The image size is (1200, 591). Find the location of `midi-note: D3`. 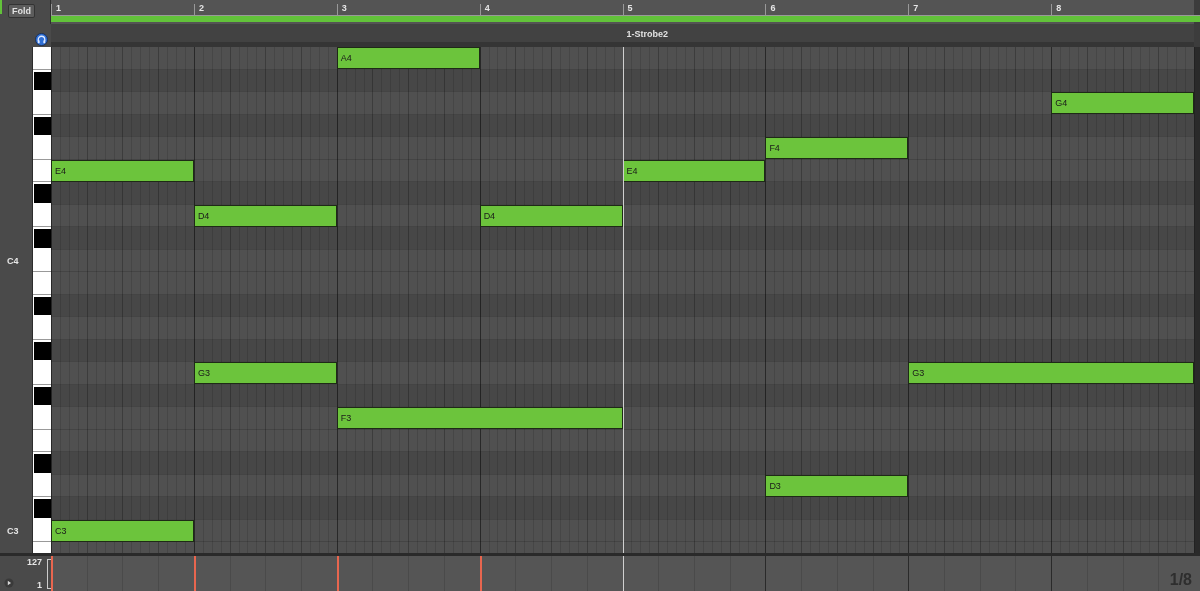

midi-note: D3 is located at coordinates (837, 485).